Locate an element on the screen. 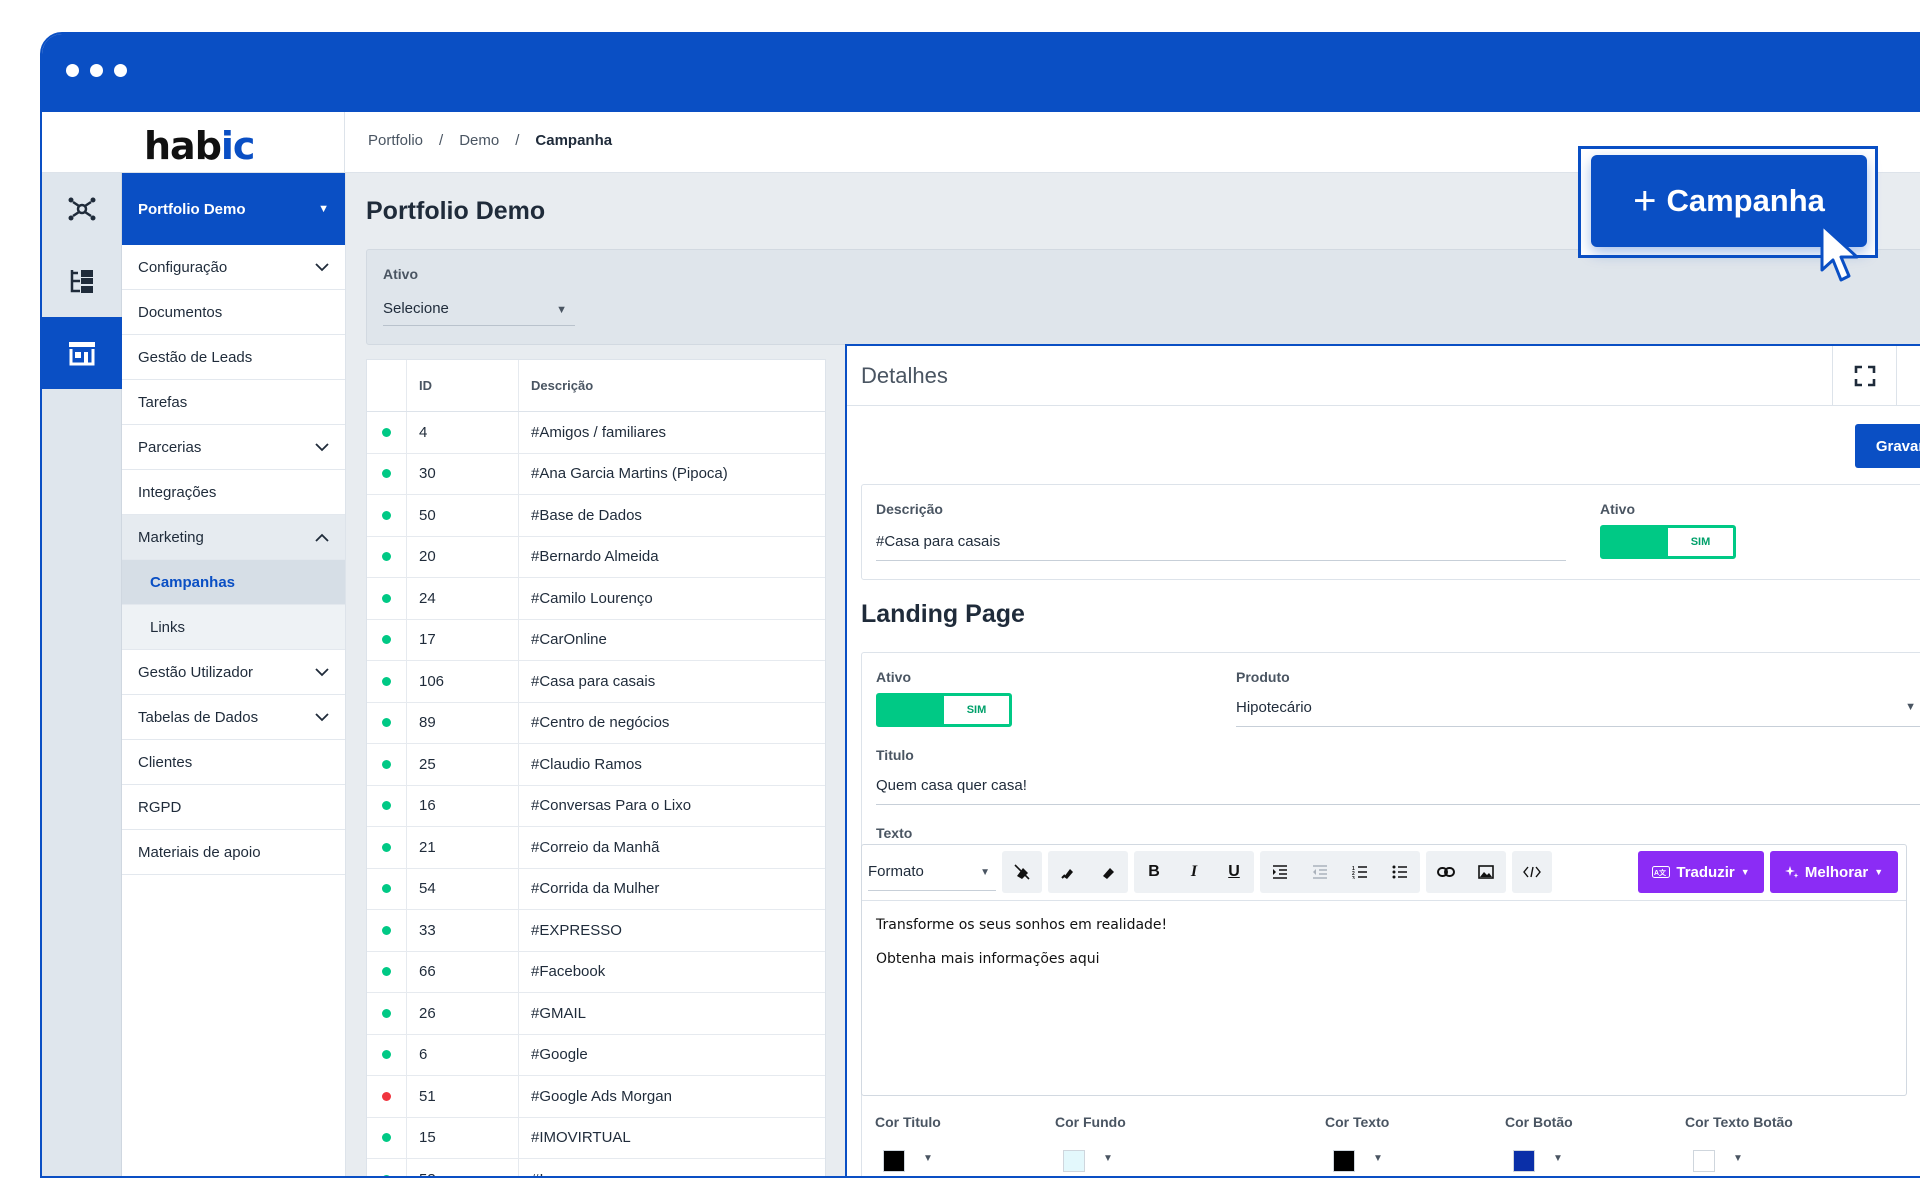 Image resolution: width=1920 pixels, height=1178 pixels. sidebar-item-gestao-utilizador: Gestão Utilizador is located at coordinates (233, 672).